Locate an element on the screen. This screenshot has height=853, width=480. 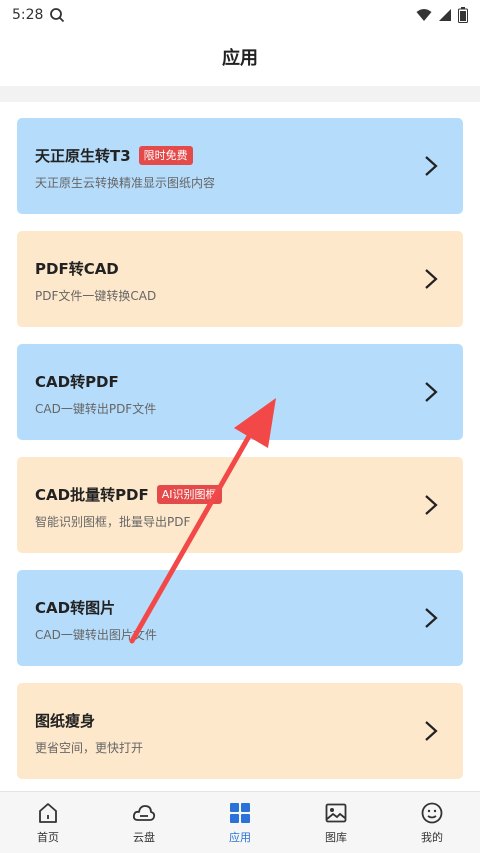
nav-item-cloud: 云盘 is located at coordinates (144, 822).